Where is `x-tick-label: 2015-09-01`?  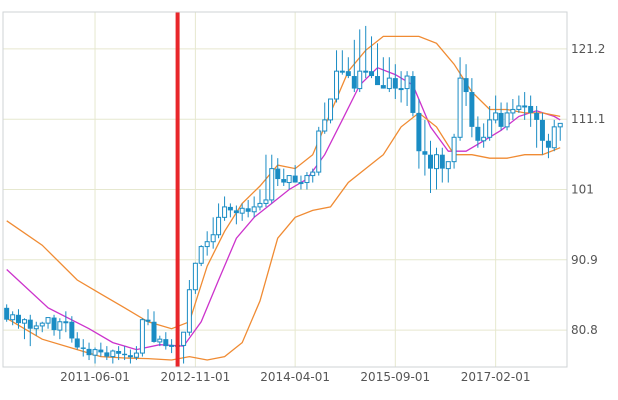
x-tick-label: 2015-09-01 is located at coordinates (395, 377).